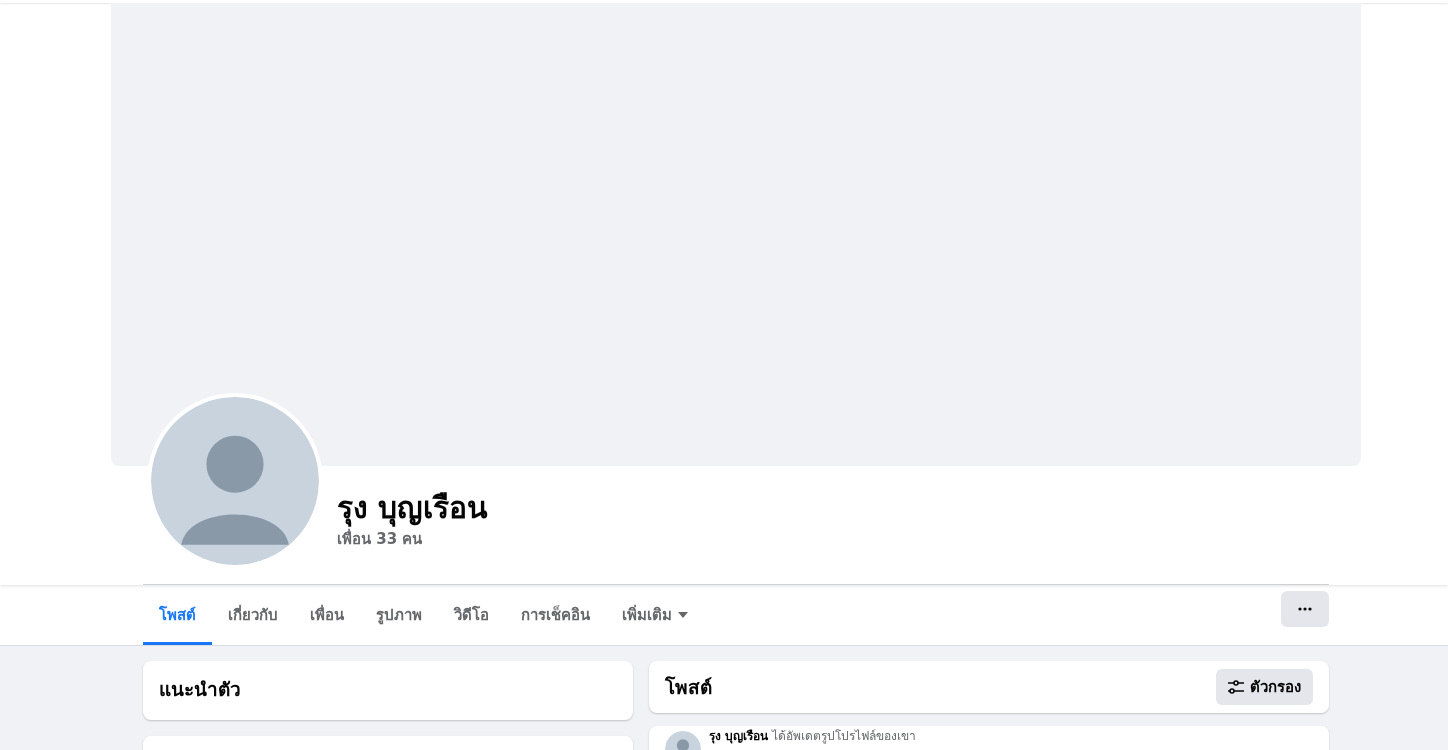 Image resolution: width=1448 pixels, height=750 pixels. I want to click on profile-tab: วิดีโอ, so click(471, 615).